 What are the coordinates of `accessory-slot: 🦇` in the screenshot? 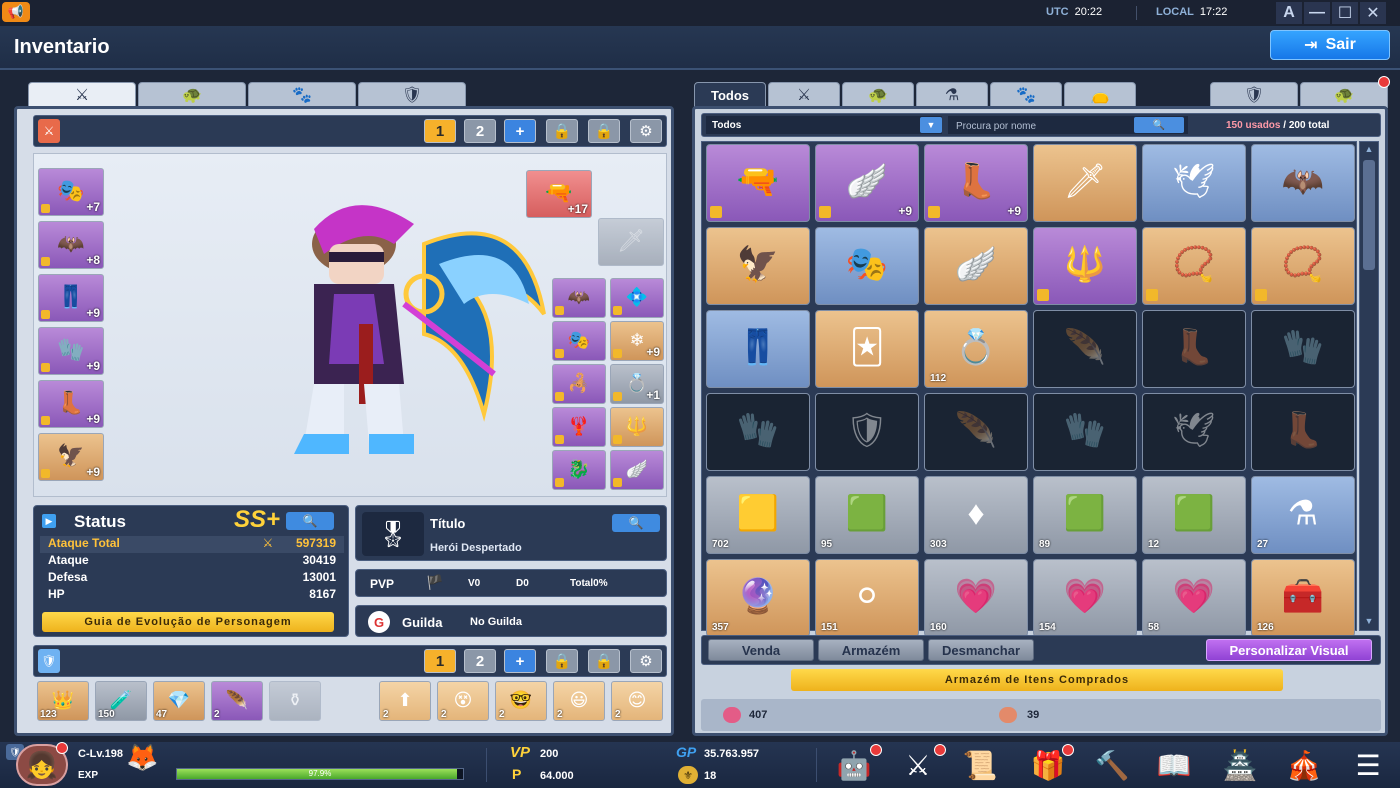 It's located at (579, 298).